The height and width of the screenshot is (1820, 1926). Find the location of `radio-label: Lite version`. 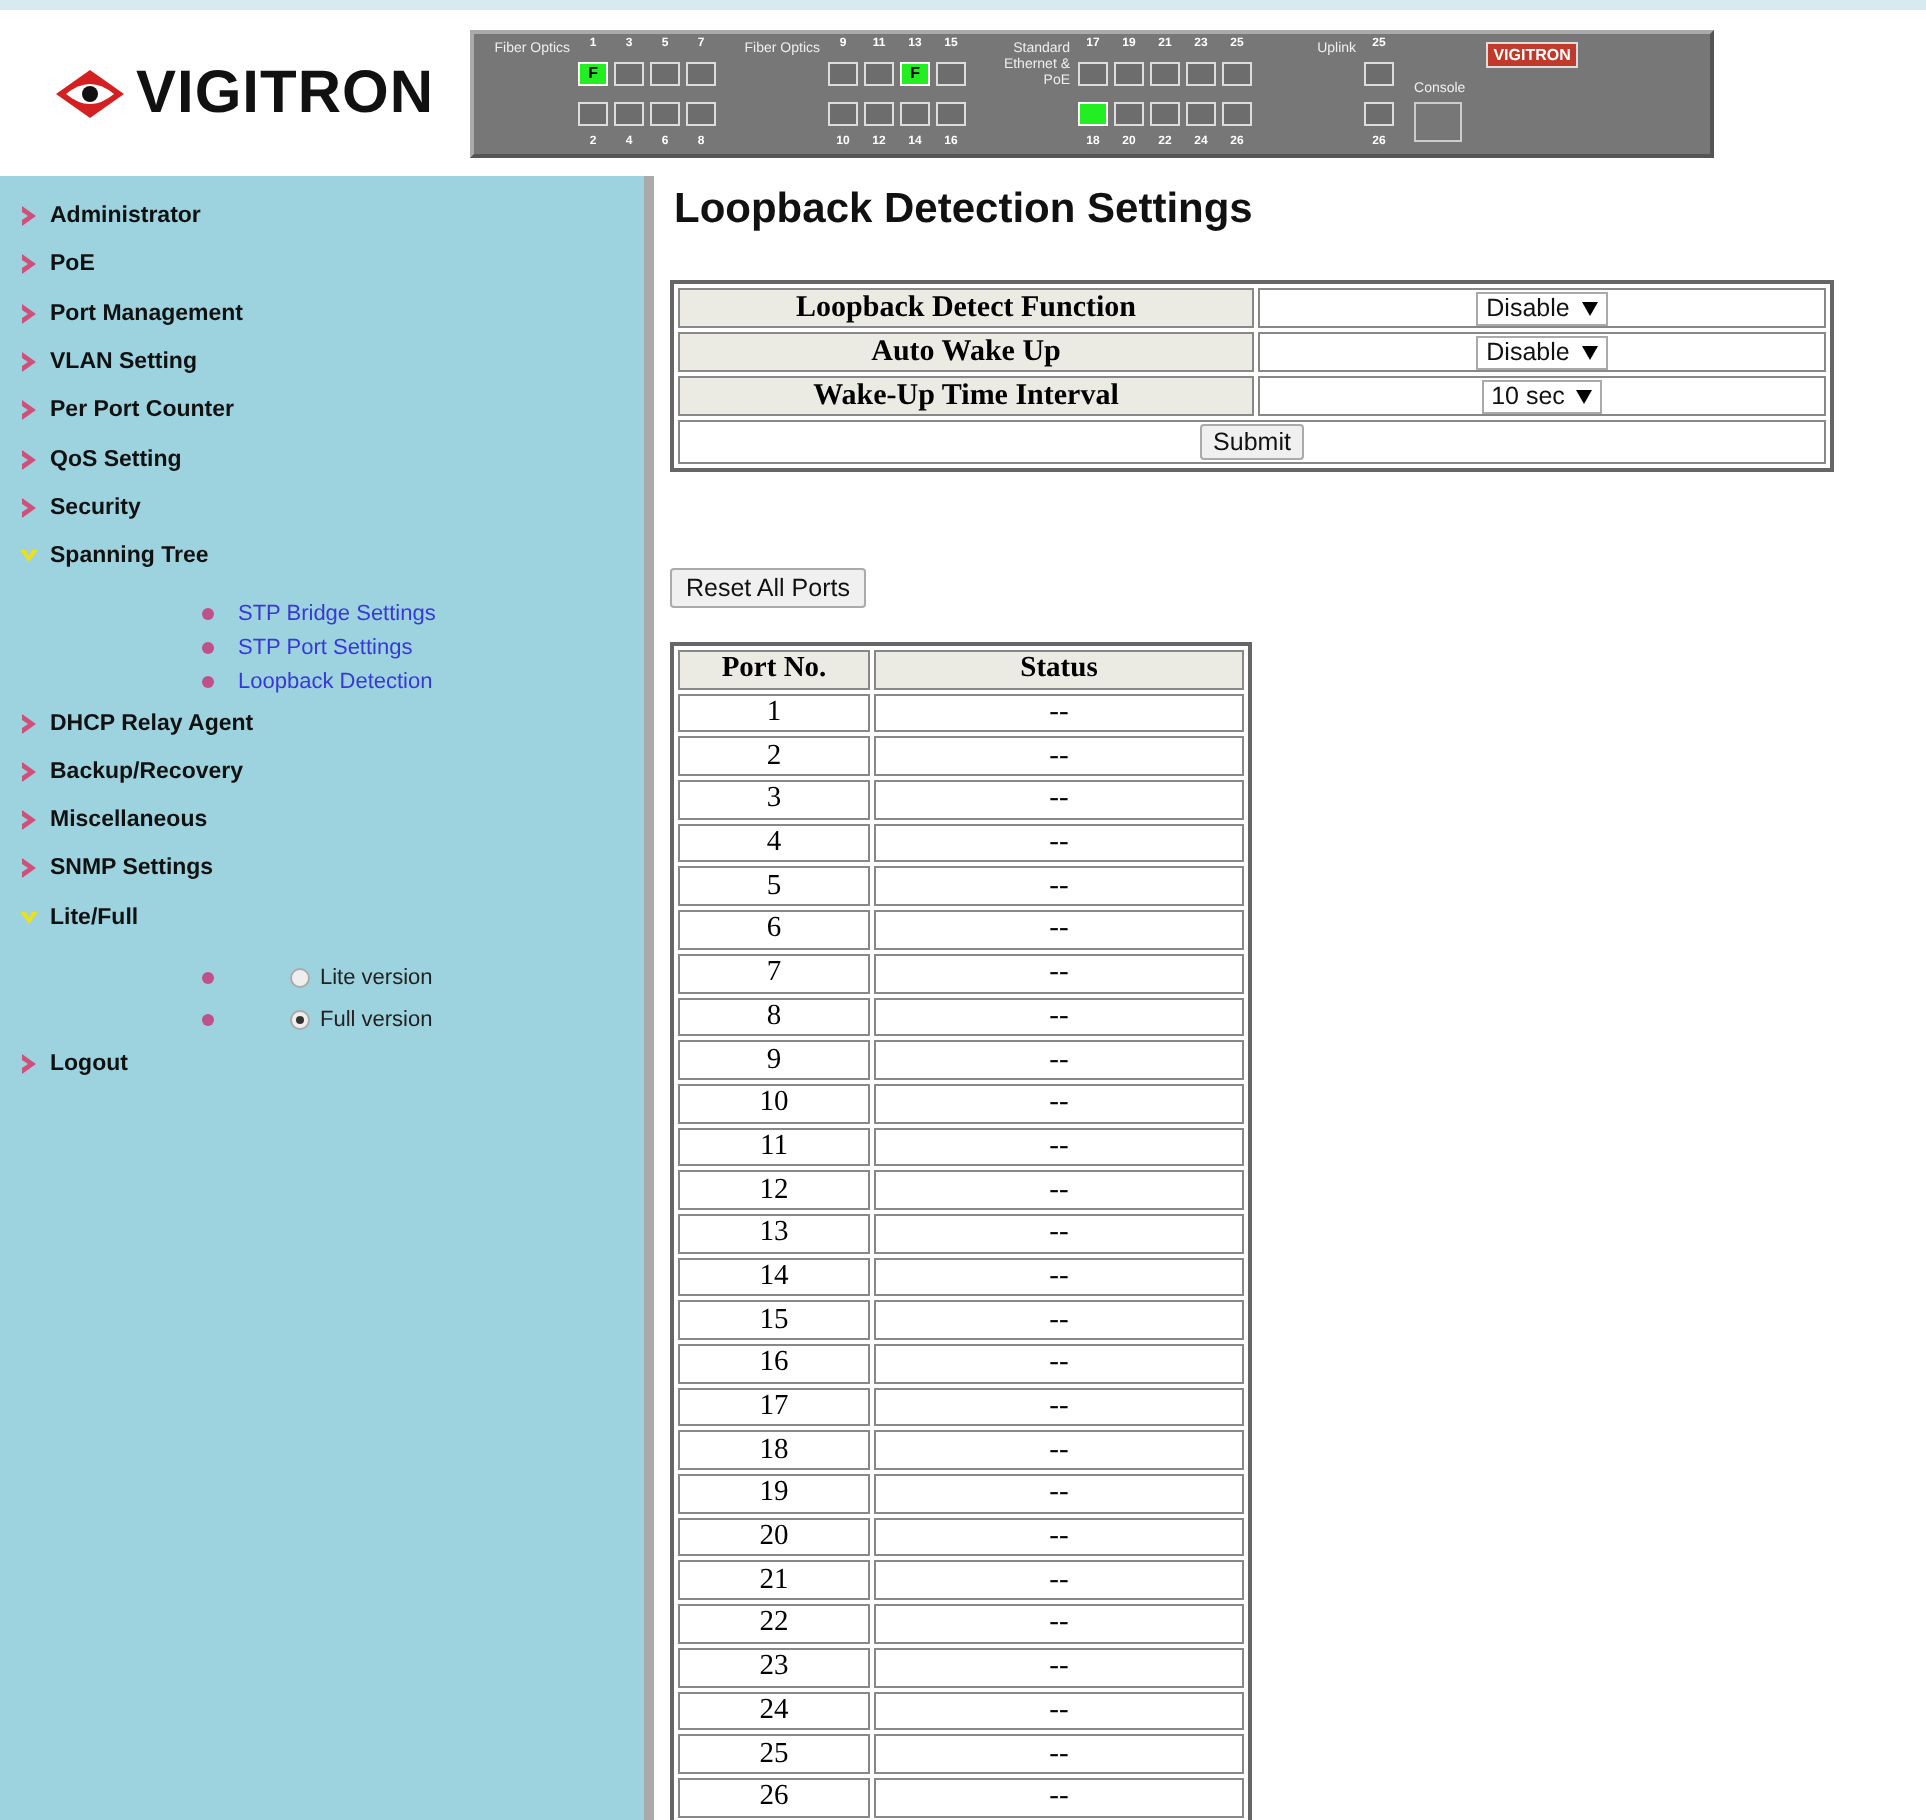

radio-label: Lite version is located at coordinates (376, 978).